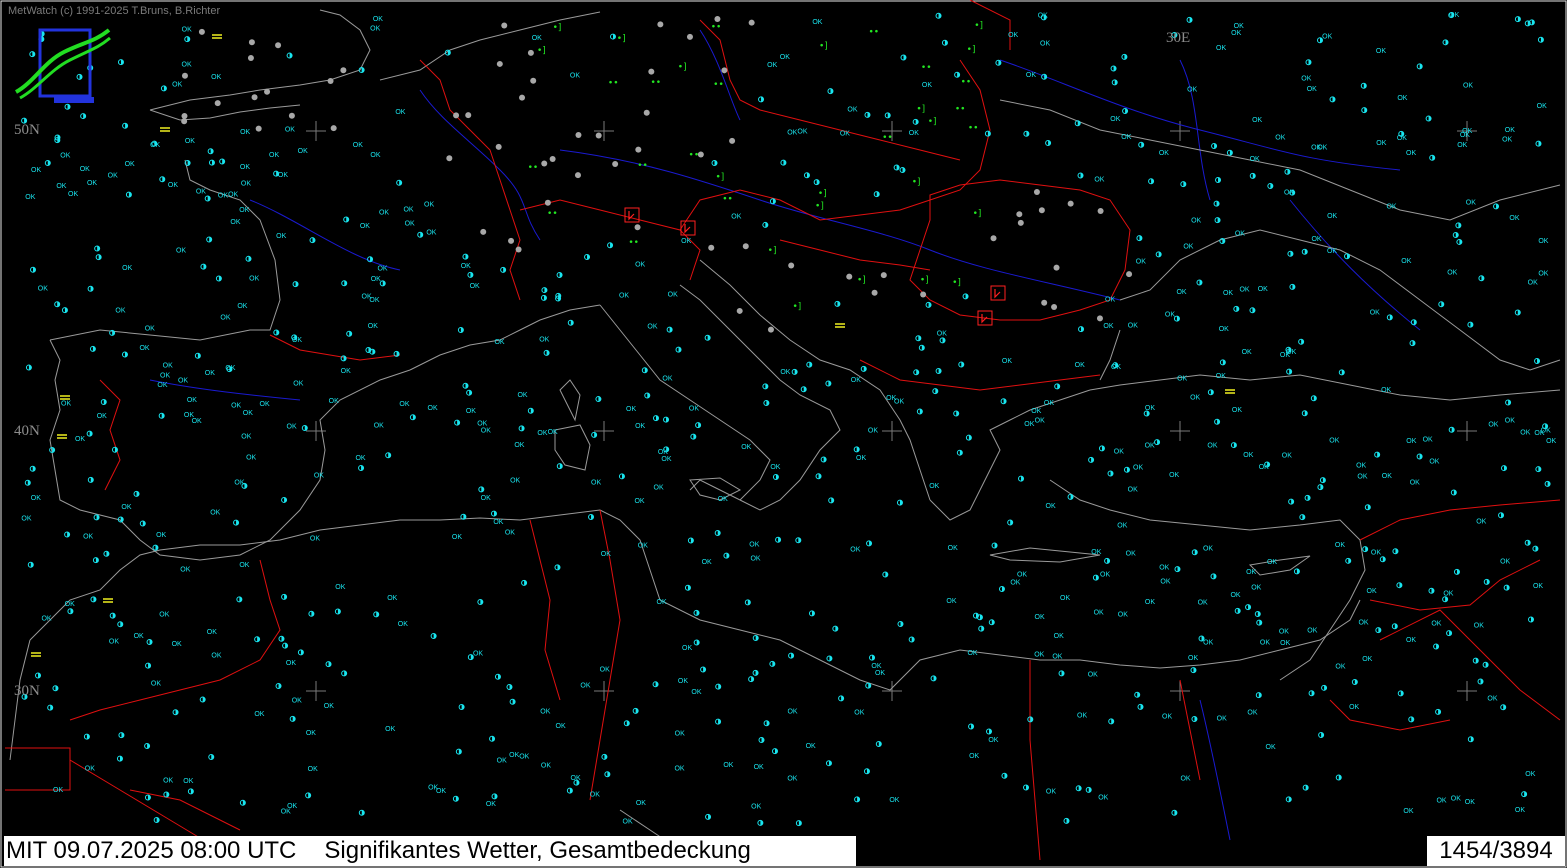 The height and width of the screenshot is (868, 1567). What do you see at coordinates (537, 850) in the screenshot?
I see `product-name: Signifikantes Wetter, Gesamtbedeckung` at bounding box center [537, 850].